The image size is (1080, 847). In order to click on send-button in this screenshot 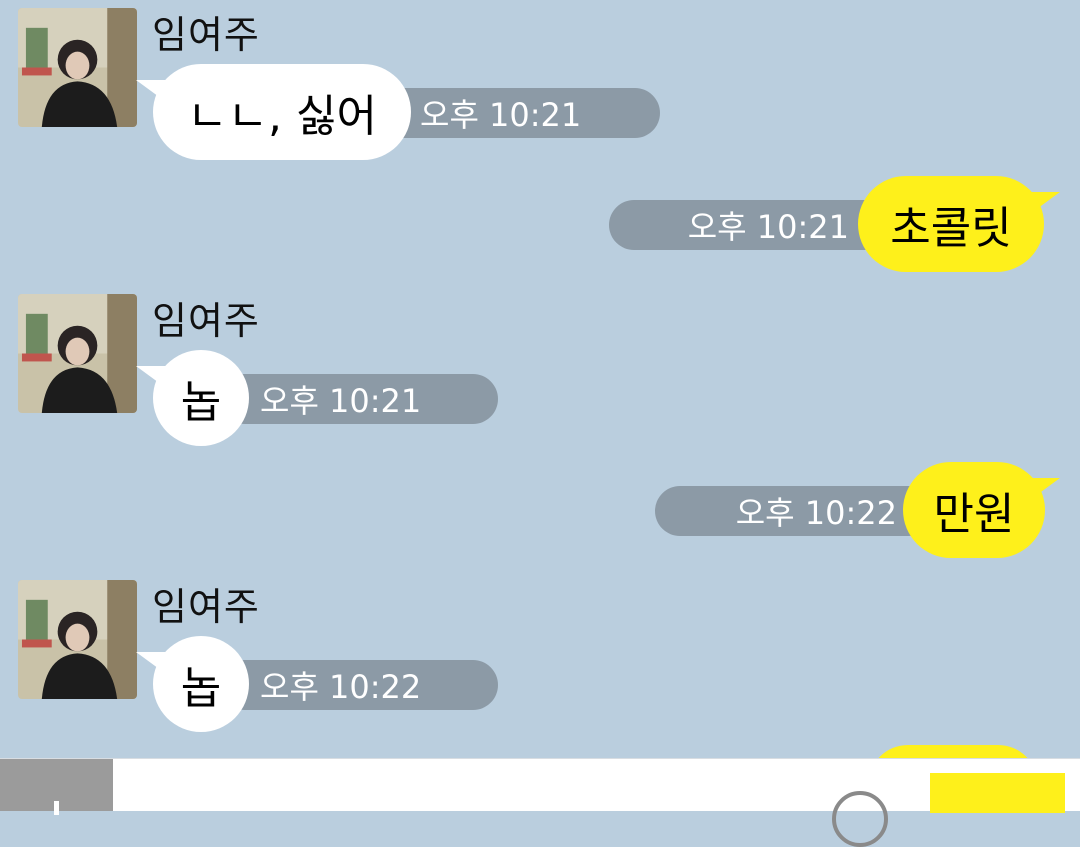, I will do `click(997, 793)`.